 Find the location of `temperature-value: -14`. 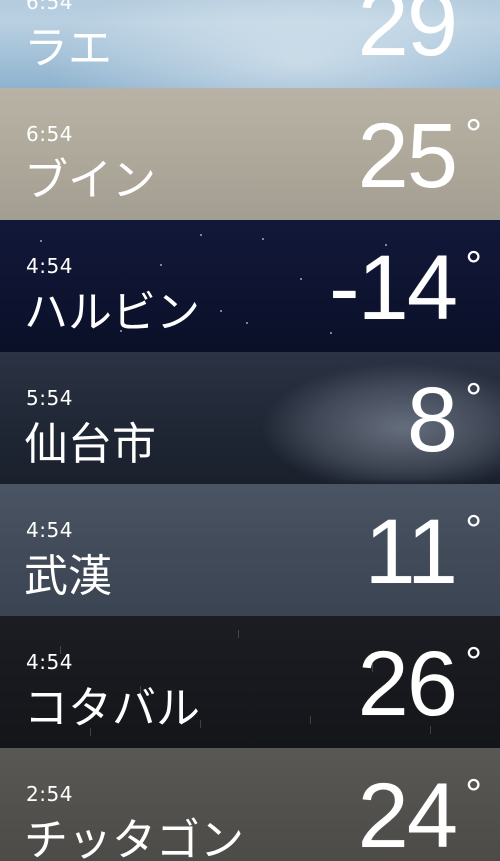

temperature-value: -14 is located at coordinates (393, 288).